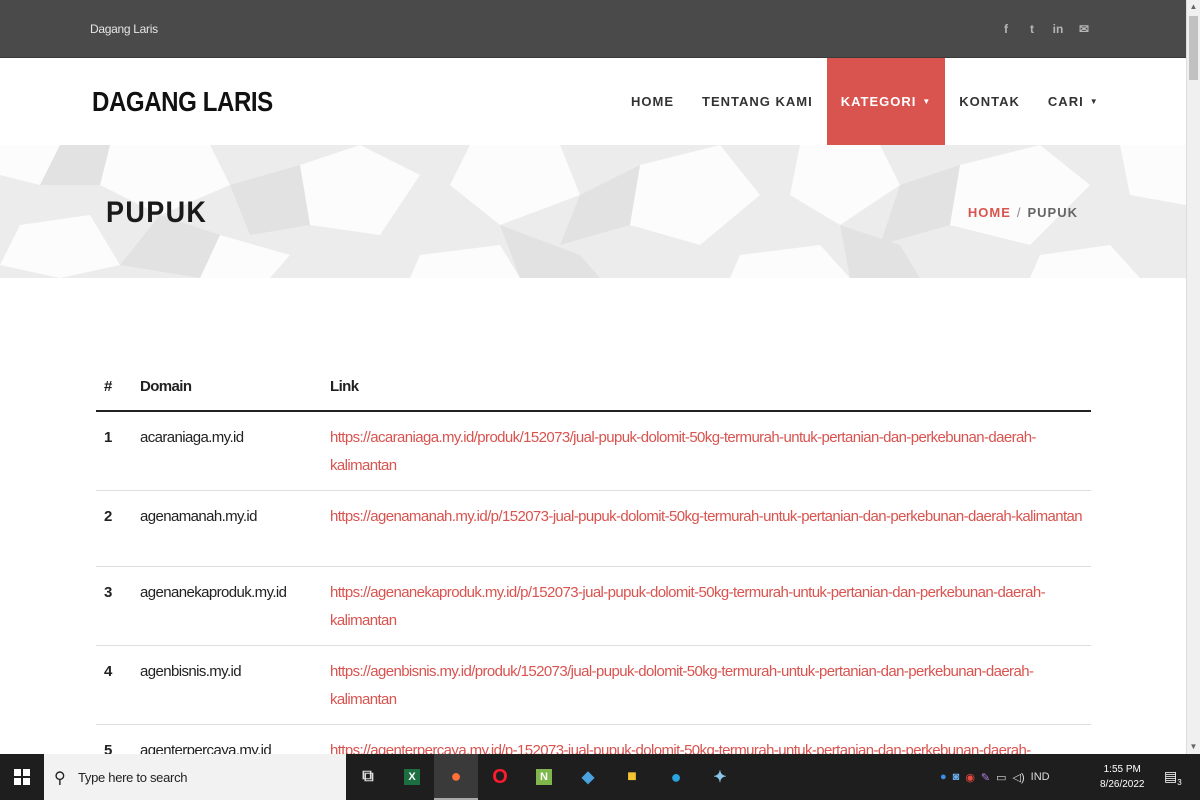 The image size is (1200, 800). I want to click on nav-home: HOME, so click(652, 101).